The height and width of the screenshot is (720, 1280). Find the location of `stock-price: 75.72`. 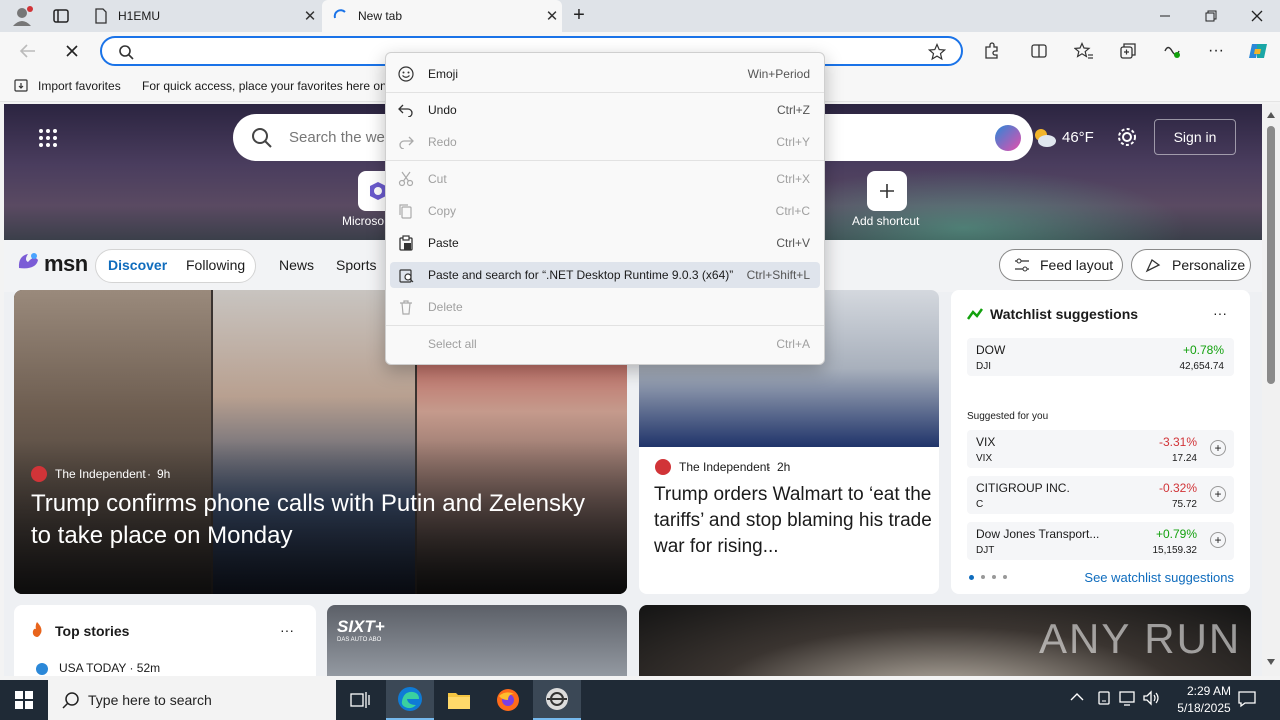

stock-price: 75.72 is located at coordinates (1184, 504).